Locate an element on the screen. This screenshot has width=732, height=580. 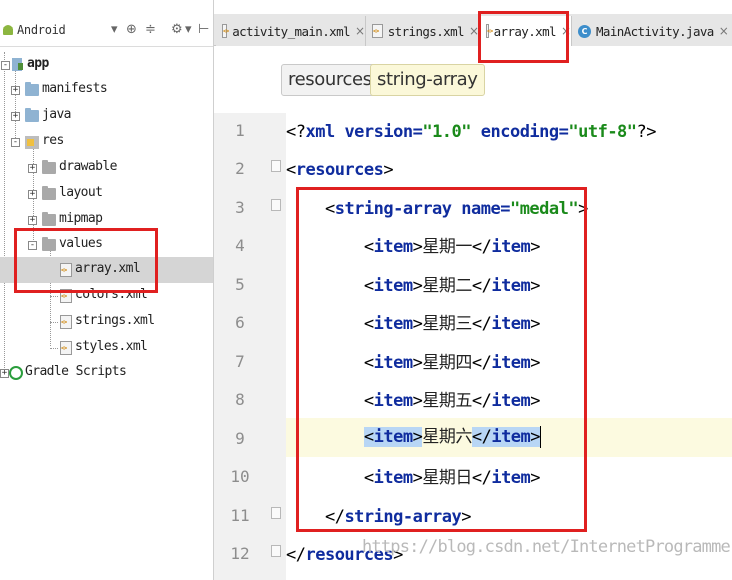
tree-item-app: - app is located at coordinates (106, 65).